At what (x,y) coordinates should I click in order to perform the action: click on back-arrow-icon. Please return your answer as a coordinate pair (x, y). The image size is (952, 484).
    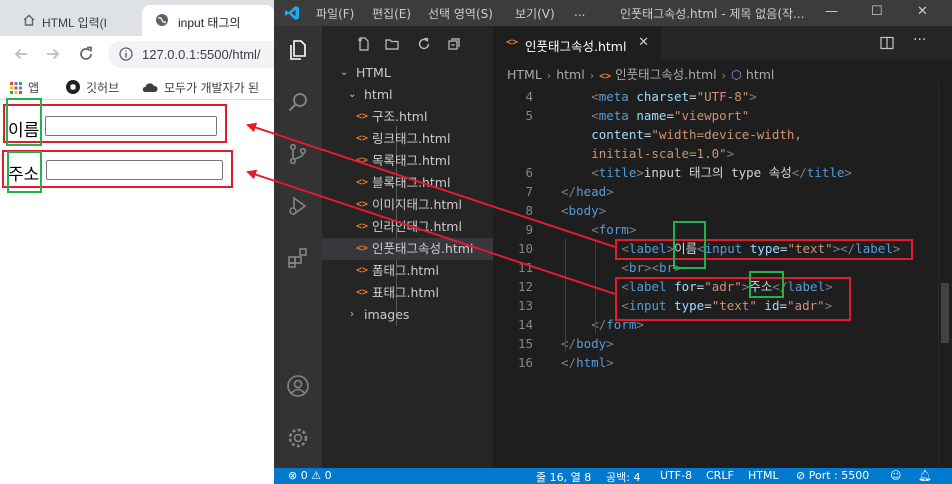
    Looking at the image, I should click on (21, 54).